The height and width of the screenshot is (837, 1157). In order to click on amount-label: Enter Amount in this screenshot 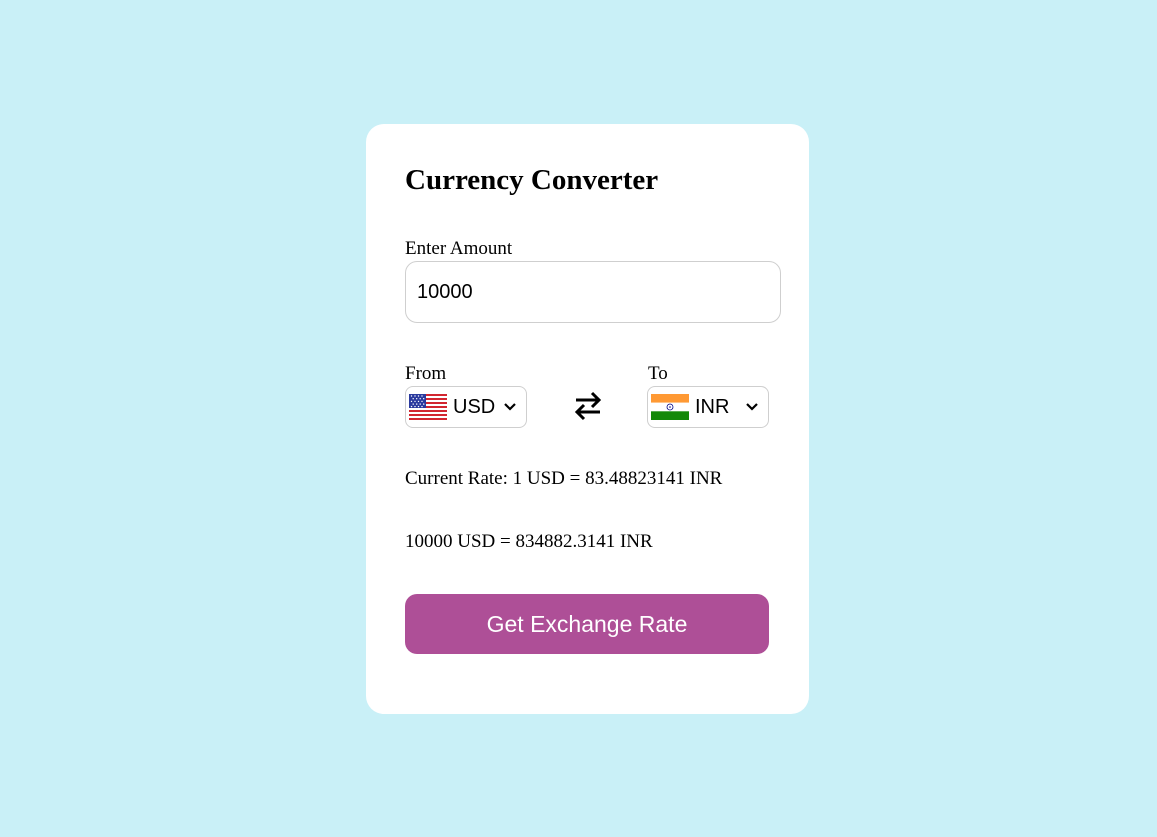, I will do `click(459, 248)`.